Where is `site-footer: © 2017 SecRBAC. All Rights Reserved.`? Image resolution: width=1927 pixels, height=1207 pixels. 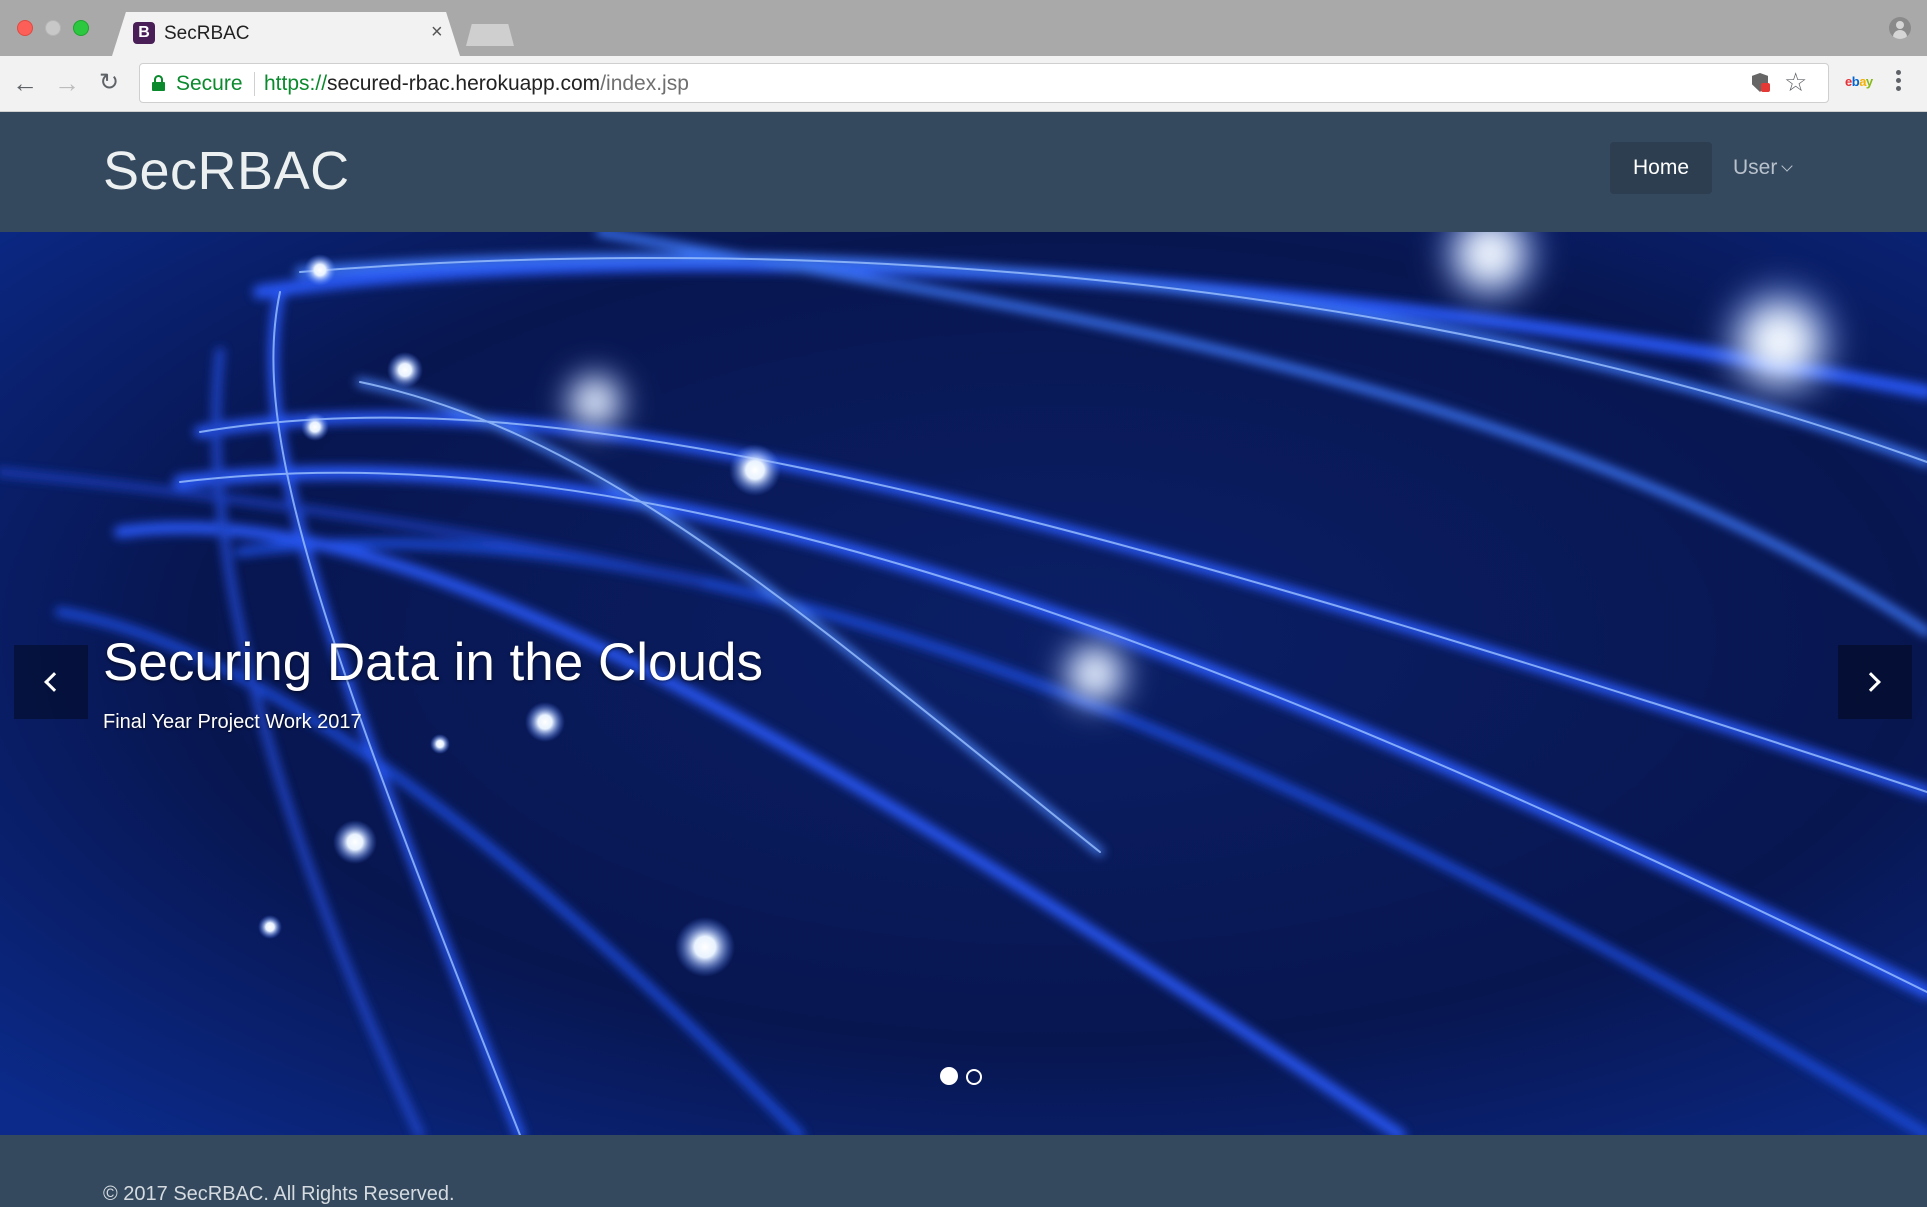
site-footer: © 2017 SecRBAC. All Rights Reserved. is located at coordinates (963, 1171).